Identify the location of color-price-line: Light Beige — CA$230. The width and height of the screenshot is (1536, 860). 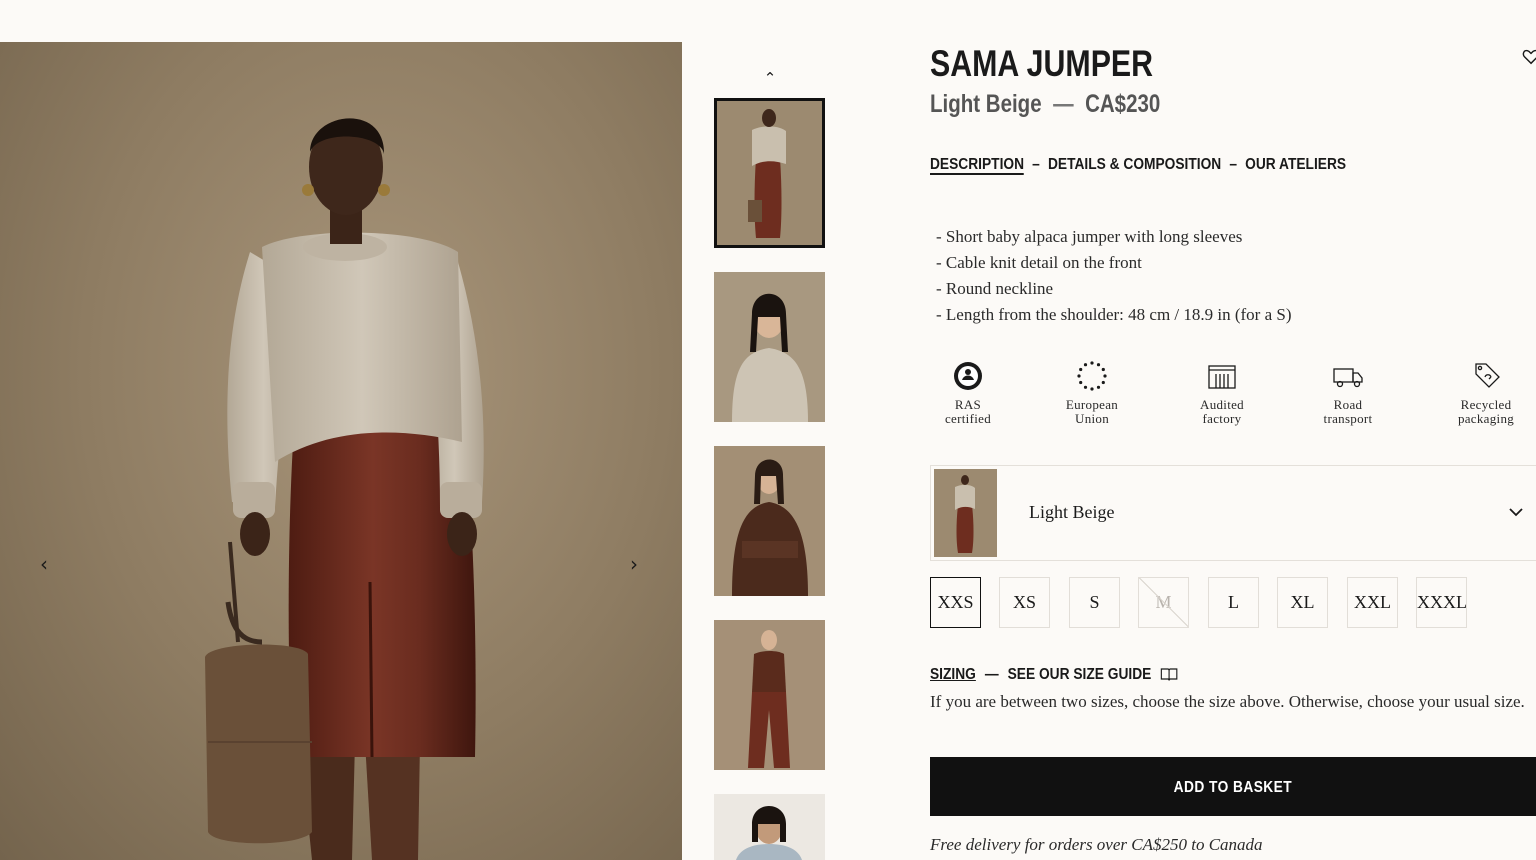
(1045, 104).